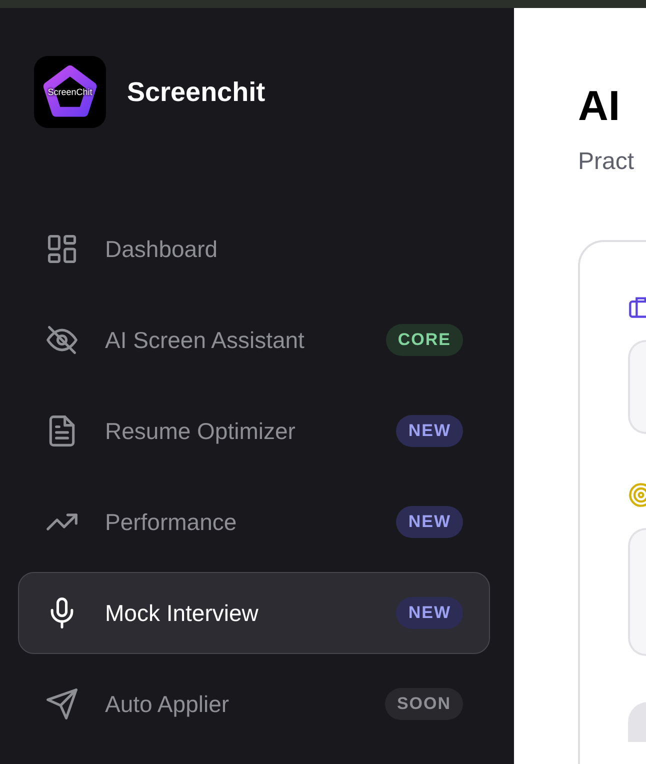 This screenshot has width=646, height=764. What do you see at coordinates (254, 522) in the screenshot?
I see `nav-item: Performance NEW` at bounding box center [254, 522].